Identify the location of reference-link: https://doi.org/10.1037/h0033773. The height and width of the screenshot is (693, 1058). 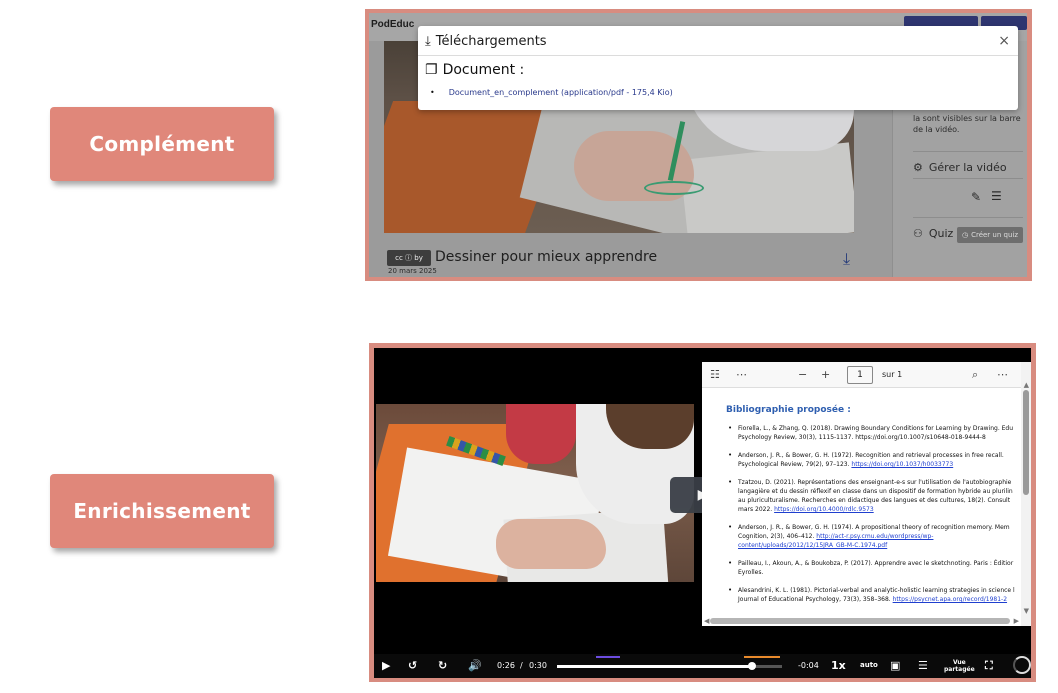
(902, 464).